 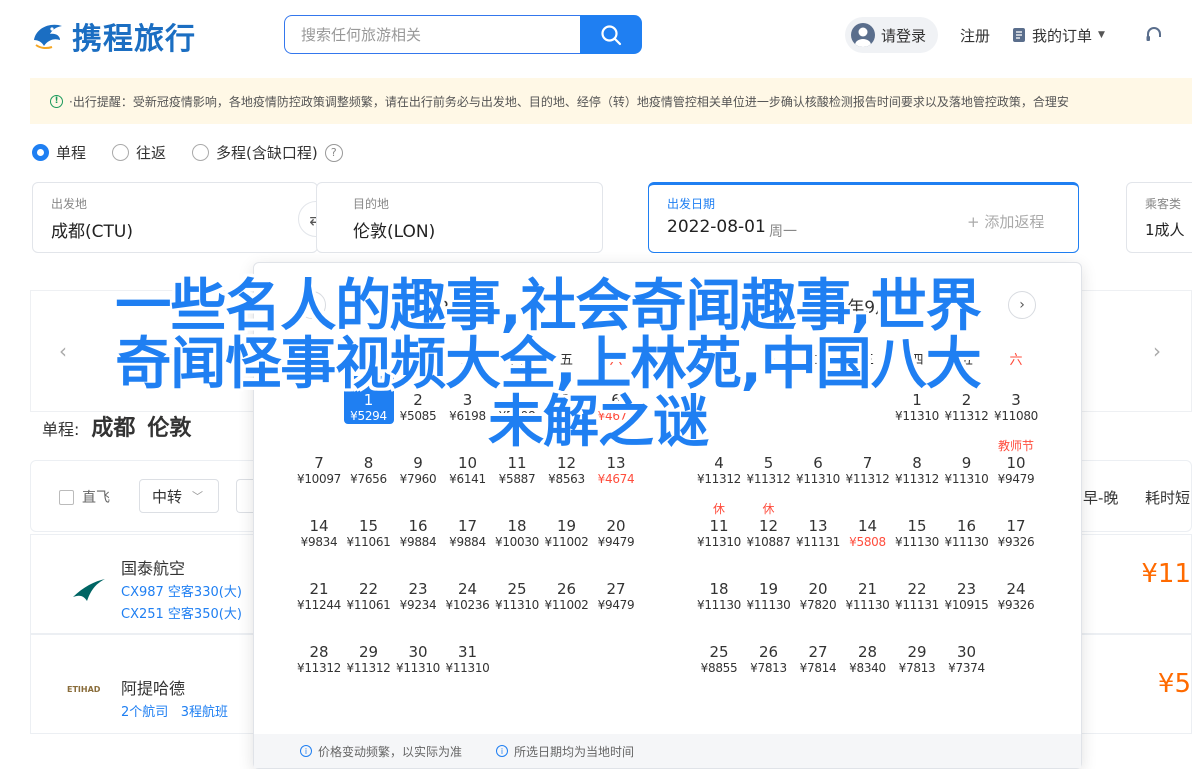 I want to click on calendar-day: 2 ¥5085, so click(x=418, y=400).